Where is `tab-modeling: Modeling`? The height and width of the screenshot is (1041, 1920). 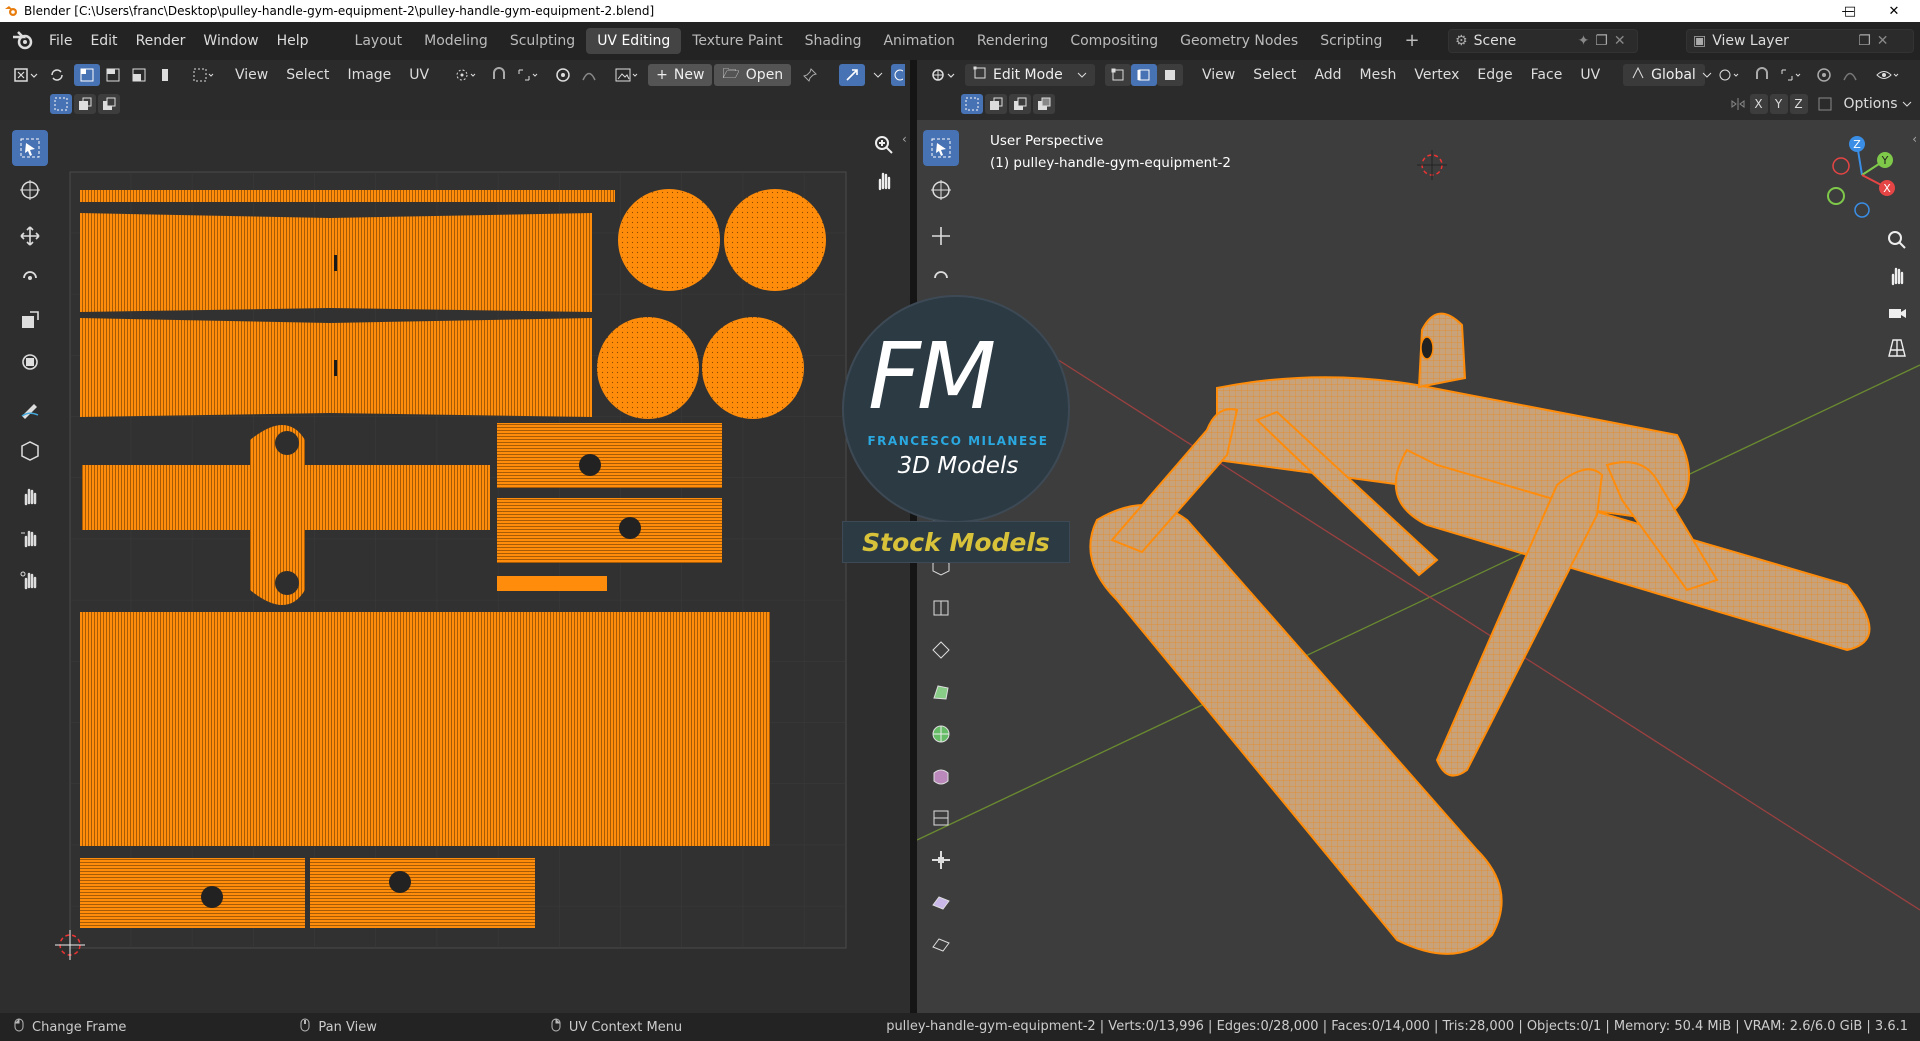
tab-modeling: Modeling is located at coordinates (456, 41).